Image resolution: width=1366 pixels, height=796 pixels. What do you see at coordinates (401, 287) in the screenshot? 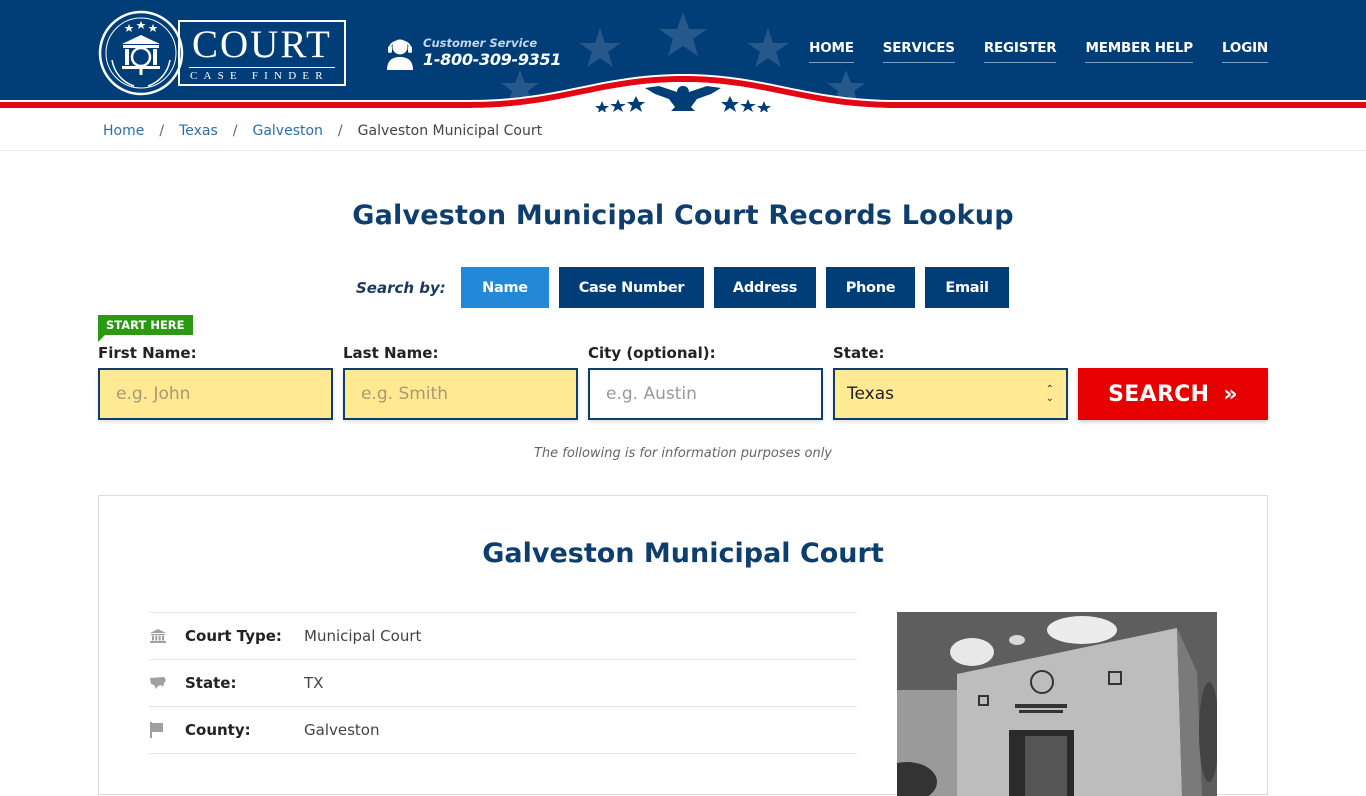
I see `search-by-label: Search by:` at bounding box center [401, 287].